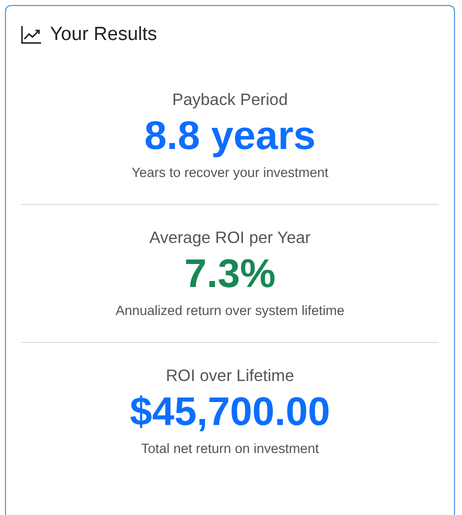 The image size is (462, 515). I want to click on metric-value: $45,700.00, so click(230, 412).